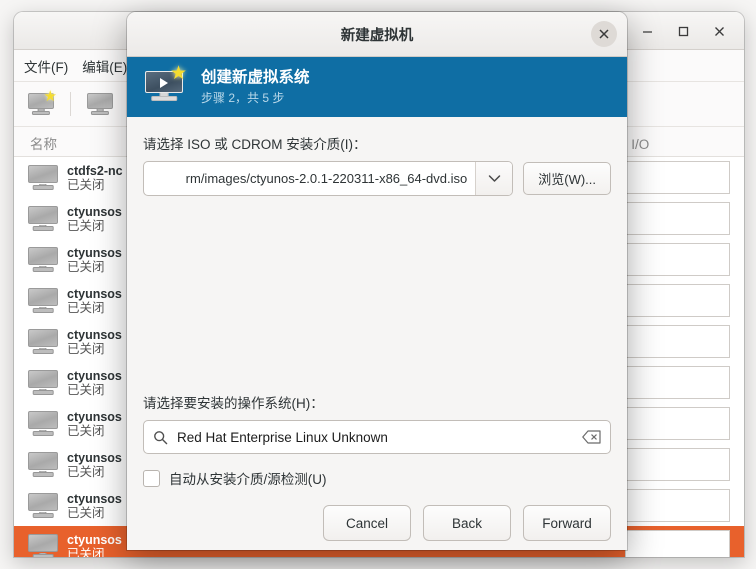 Image resolution: width=756 pixels, height=569 pixels. What do you see at coordinates (494, 178) in the screenshot?
I see `chevron-down-icon` at bounding box center [494, 178].